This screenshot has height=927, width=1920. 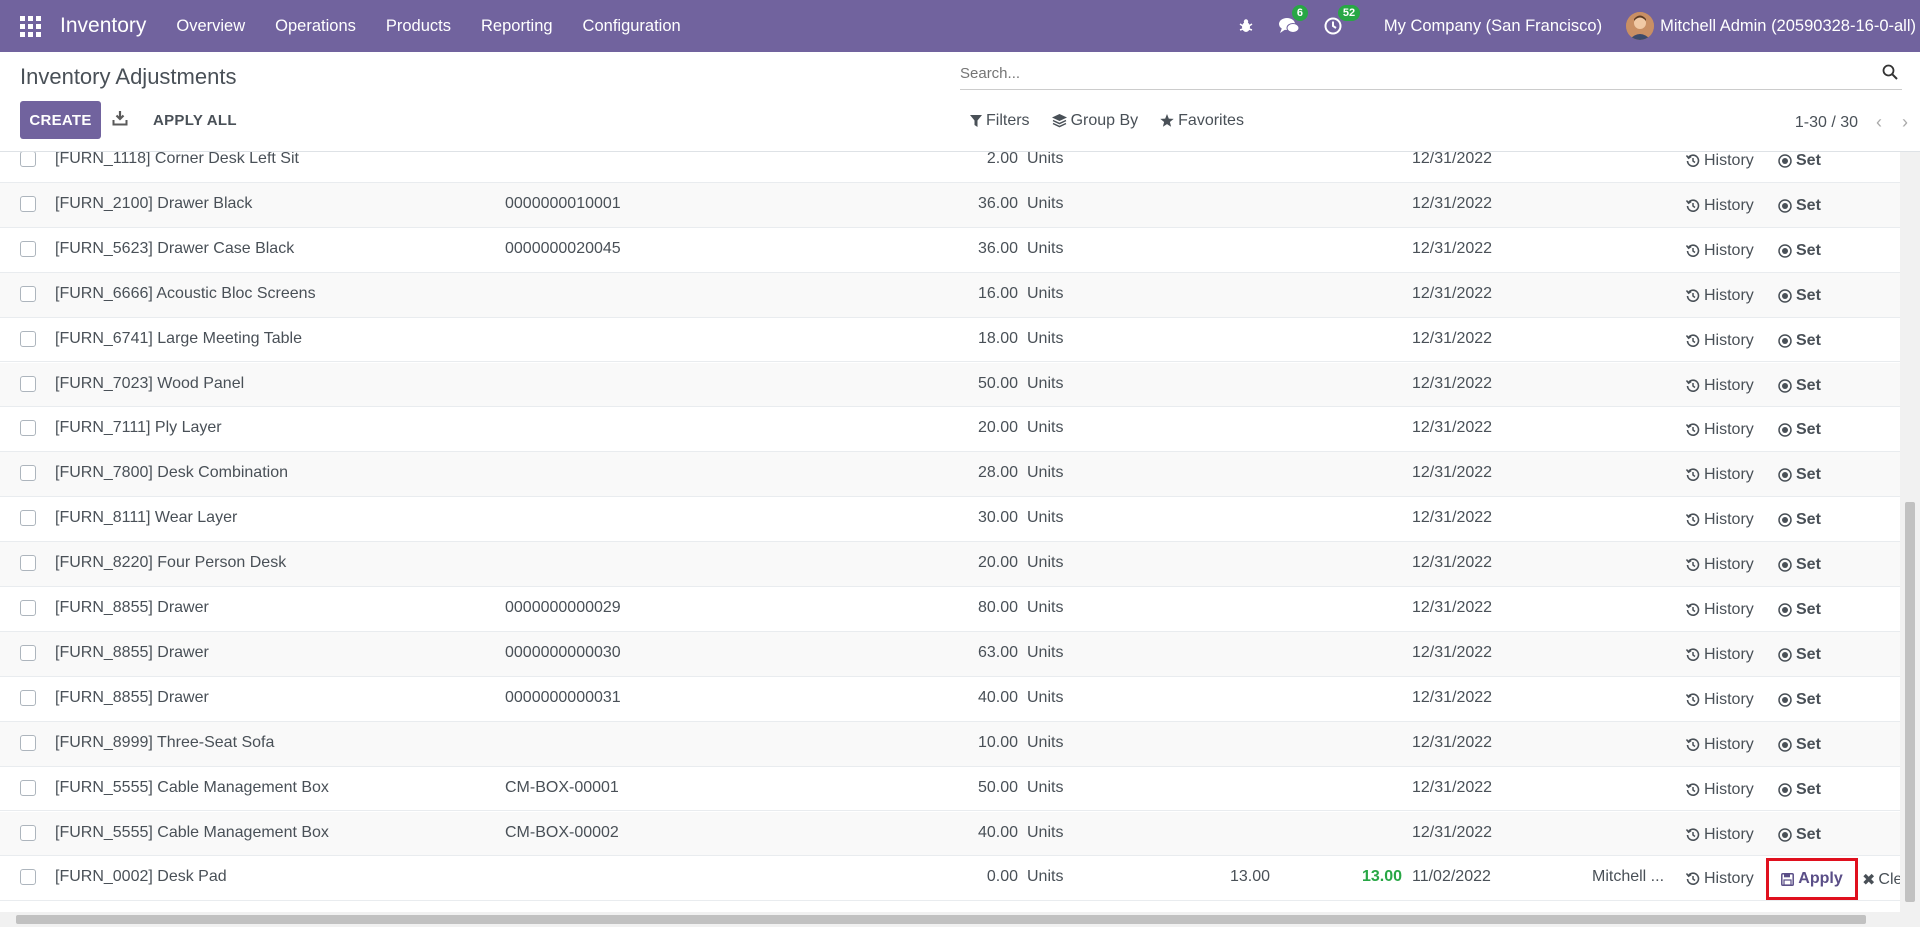 What do you see at coordinates (30, 26) in the screenshot?
I see `apps-menu-button` at bounding box center [30, 26].